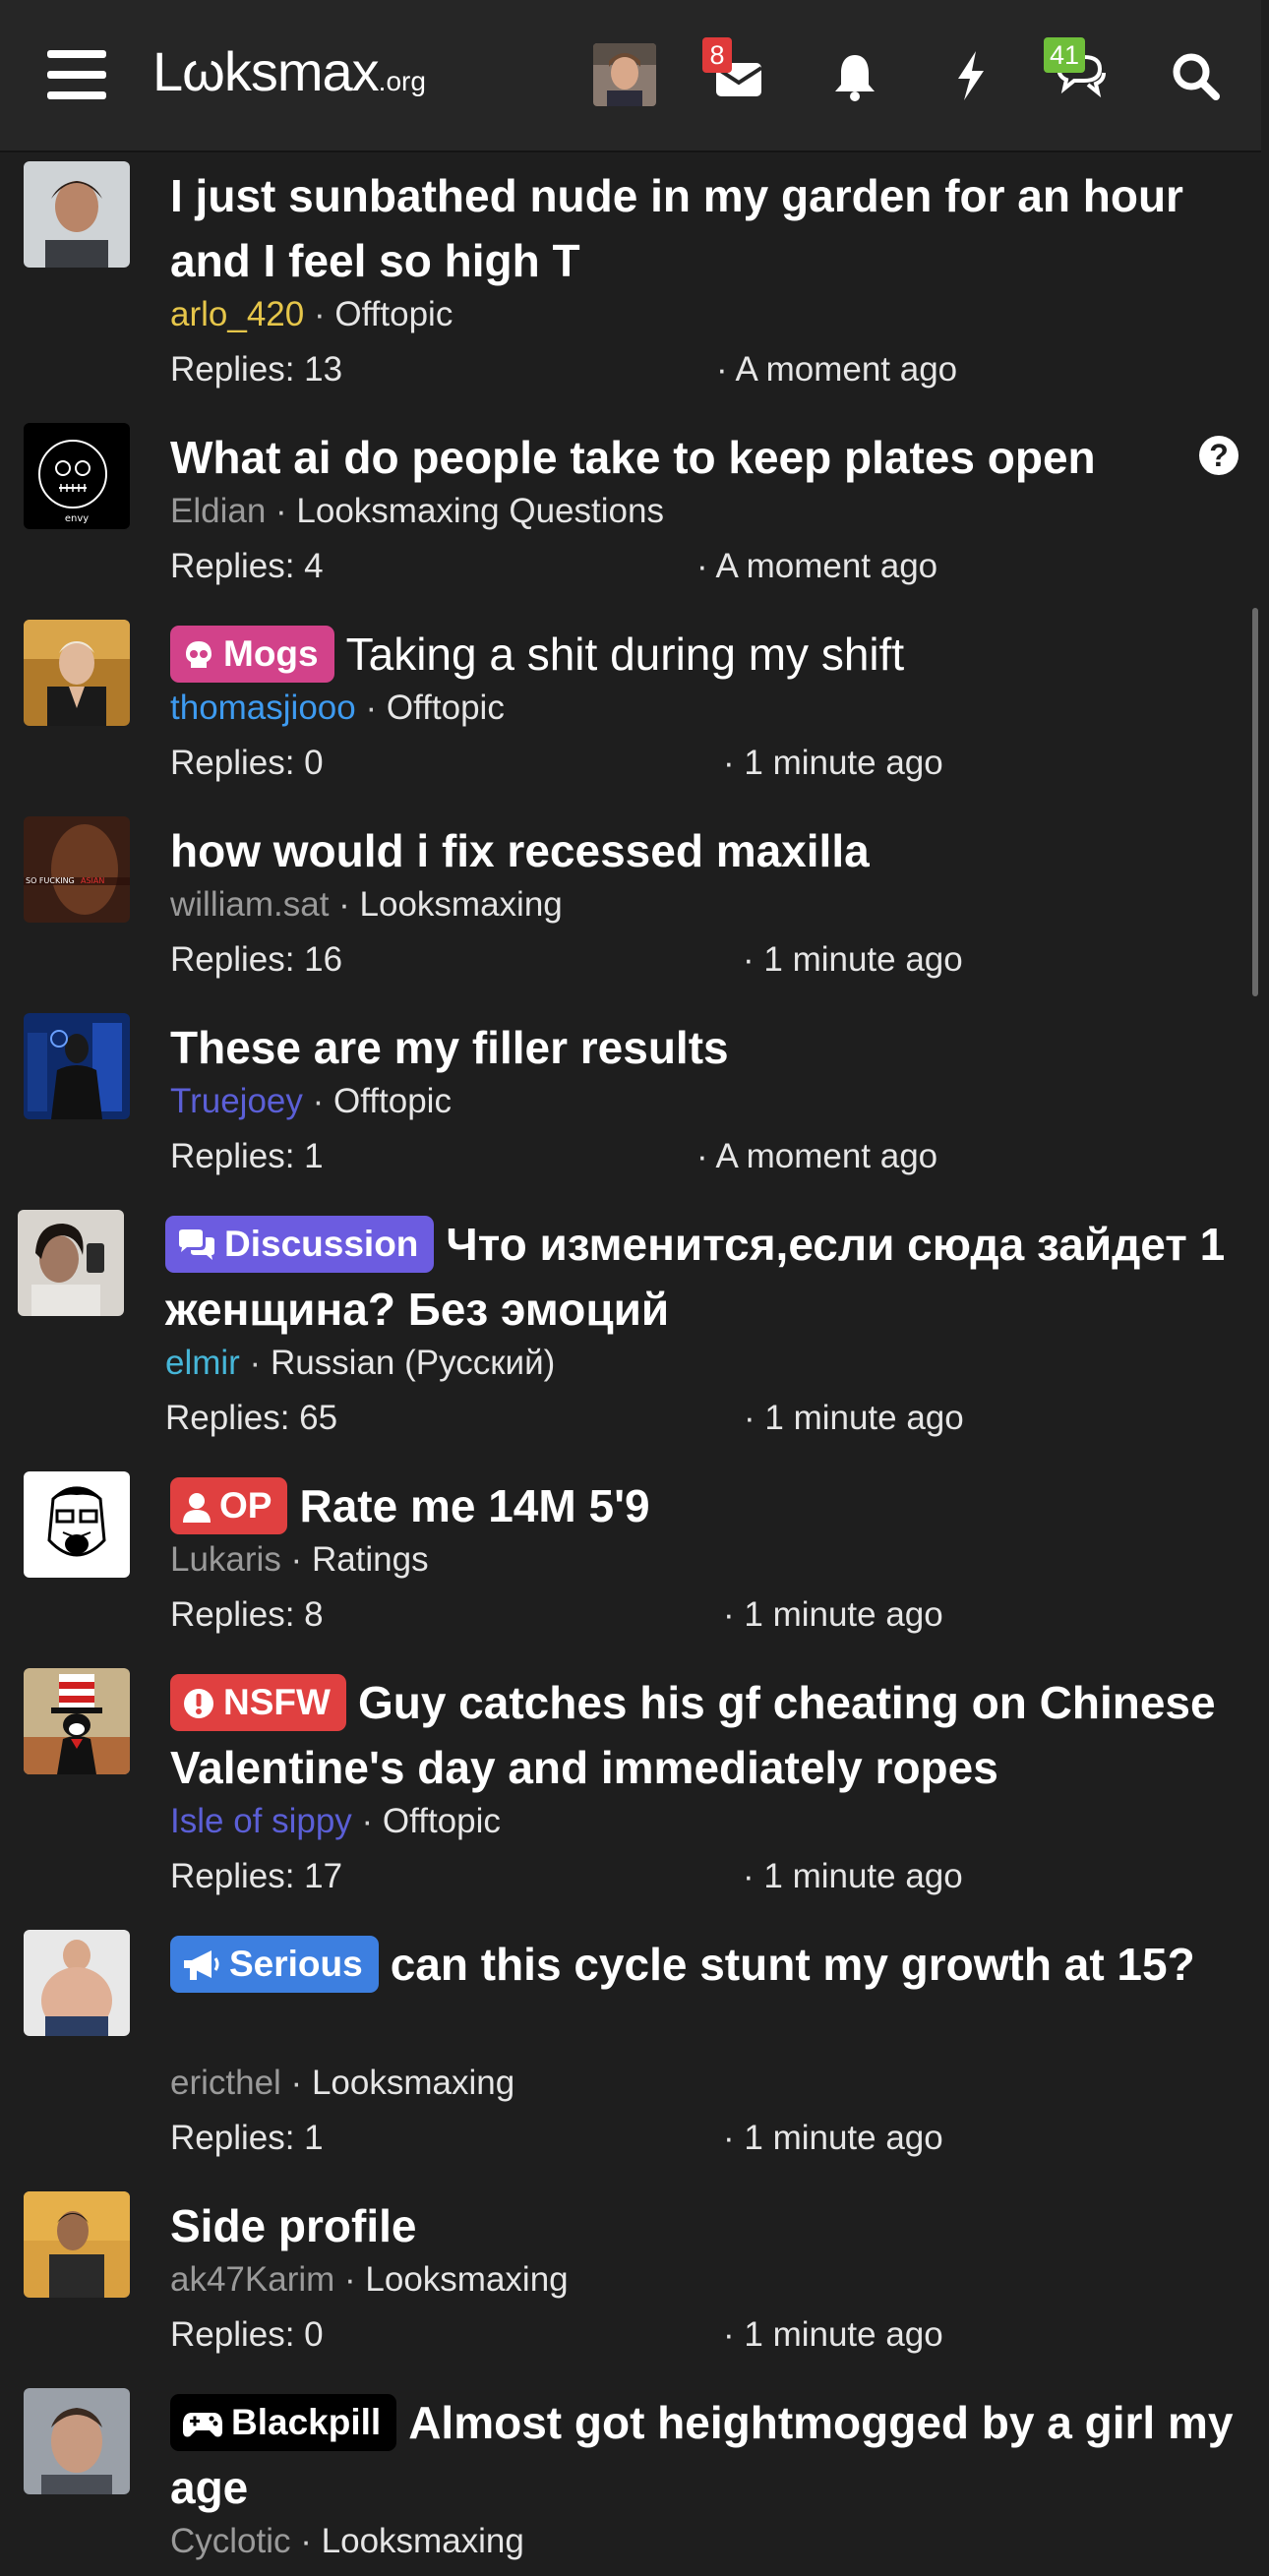 The width and height of the screenshot is (1269, 2576). What do you see at coordinates (197, 1512) in the screenshot?
I see `user-icon` at bounding box center [197, 1512].